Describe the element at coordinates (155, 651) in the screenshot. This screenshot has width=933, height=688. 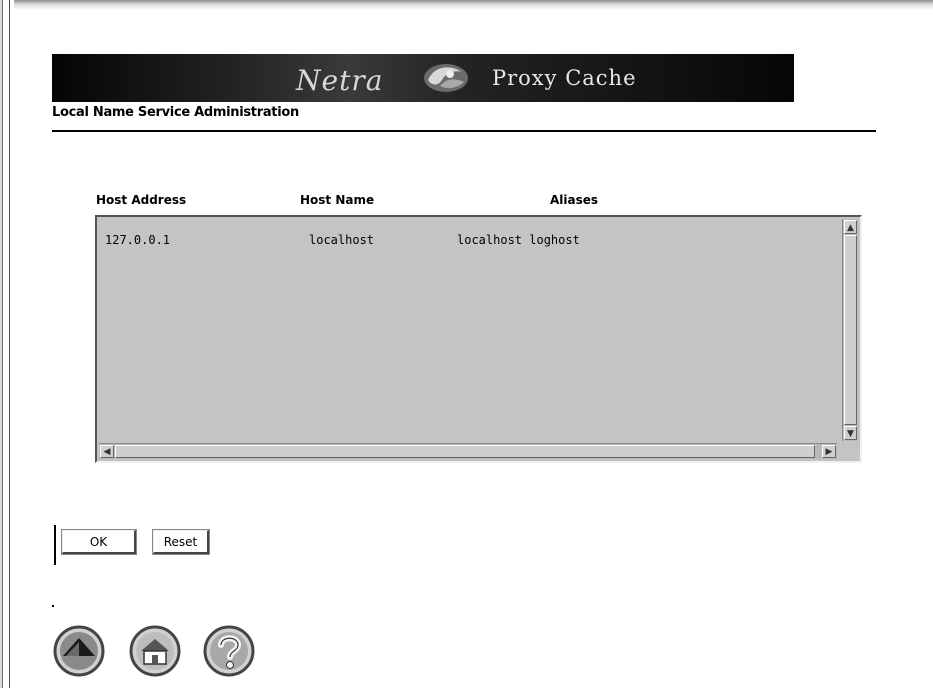
I see `home-icon` at that location.